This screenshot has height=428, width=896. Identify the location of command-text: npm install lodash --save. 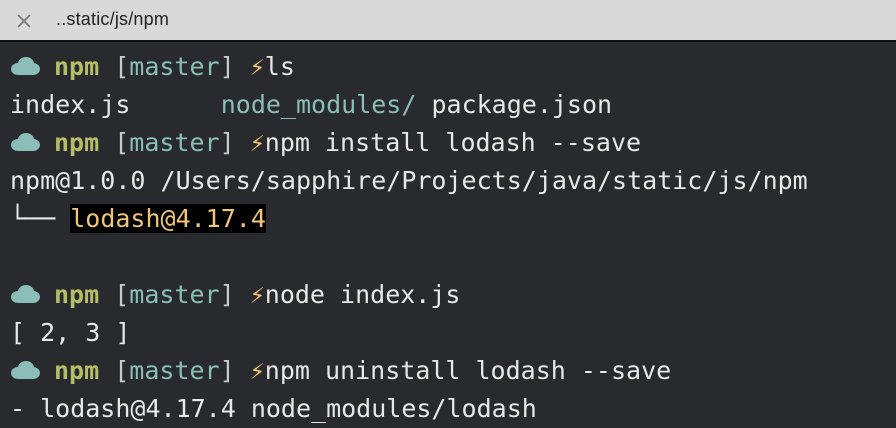
(453, 142).